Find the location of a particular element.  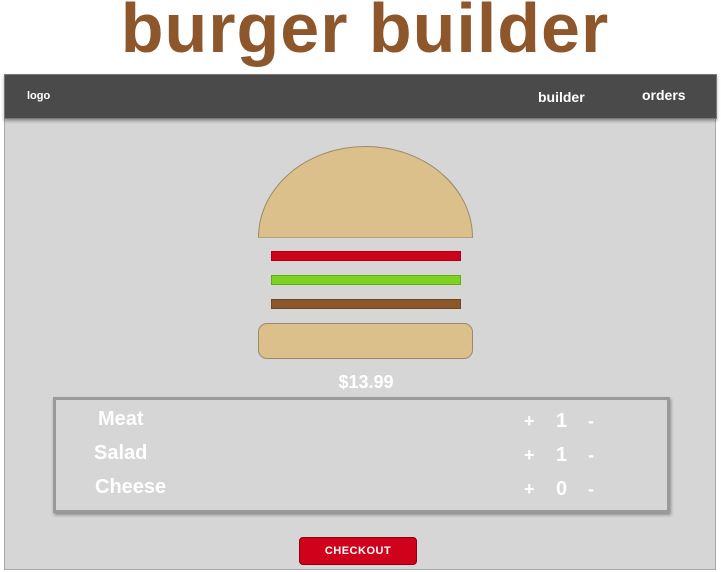

burger-bun-bottom is located at coordinates (365, 341).